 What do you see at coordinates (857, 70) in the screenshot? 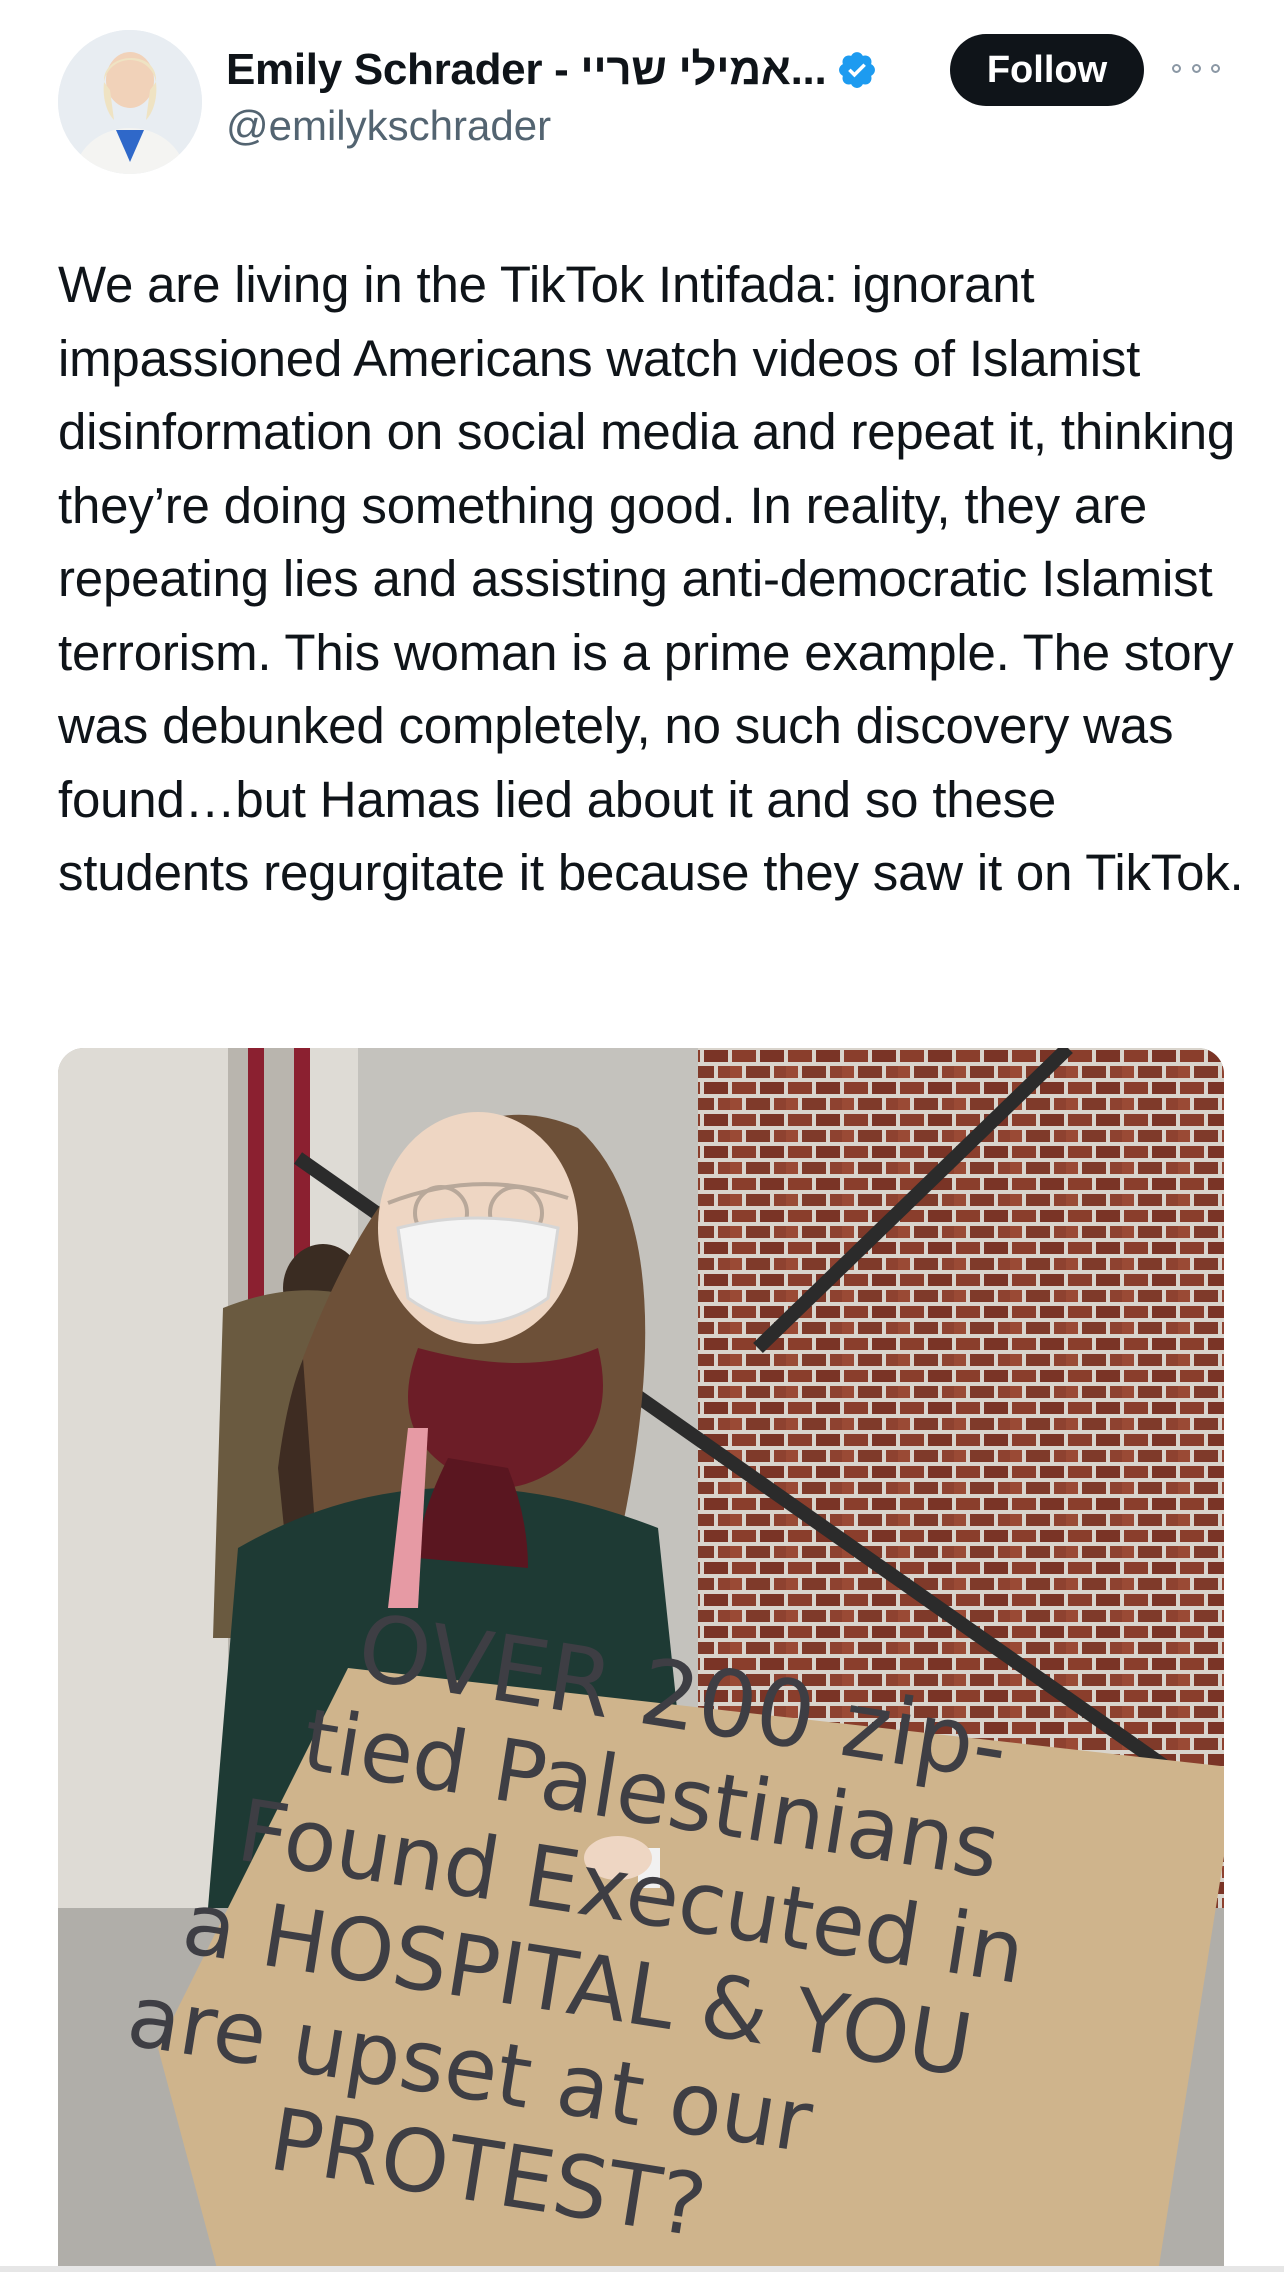
I see `verified-badge-icon` at bounding box center [857, 70].